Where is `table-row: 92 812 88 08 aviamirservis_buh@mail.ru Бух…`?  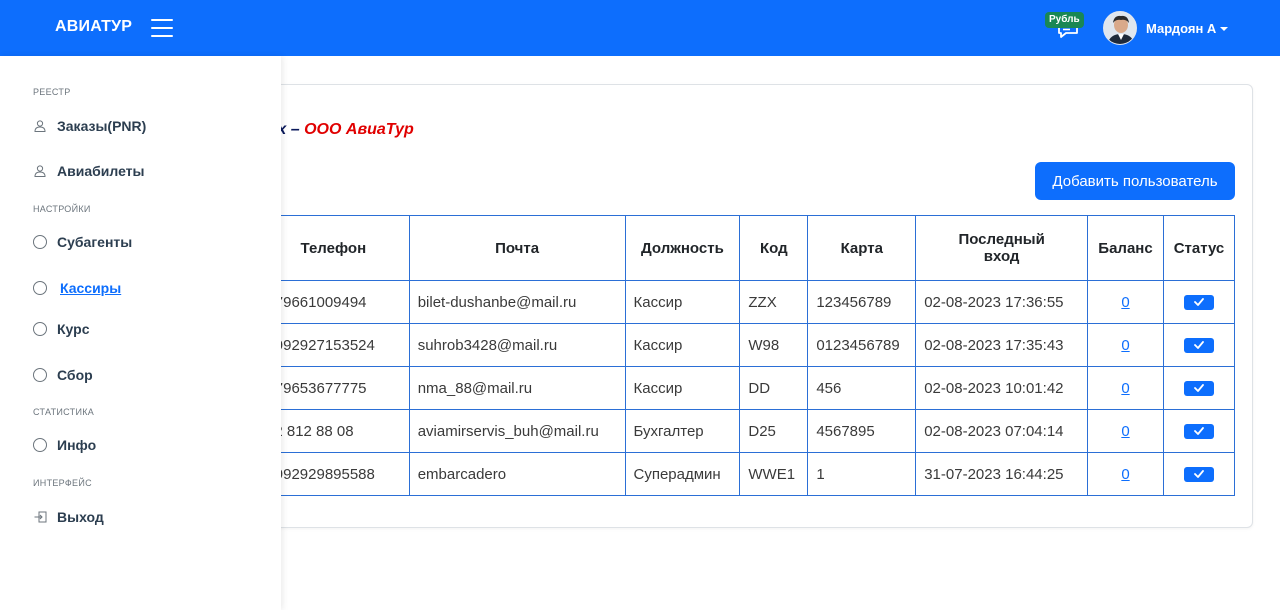
table-row: 92 812 88 08 aviamirservis_buh@mail.ru Бух… is located at coordinates (746, 431).